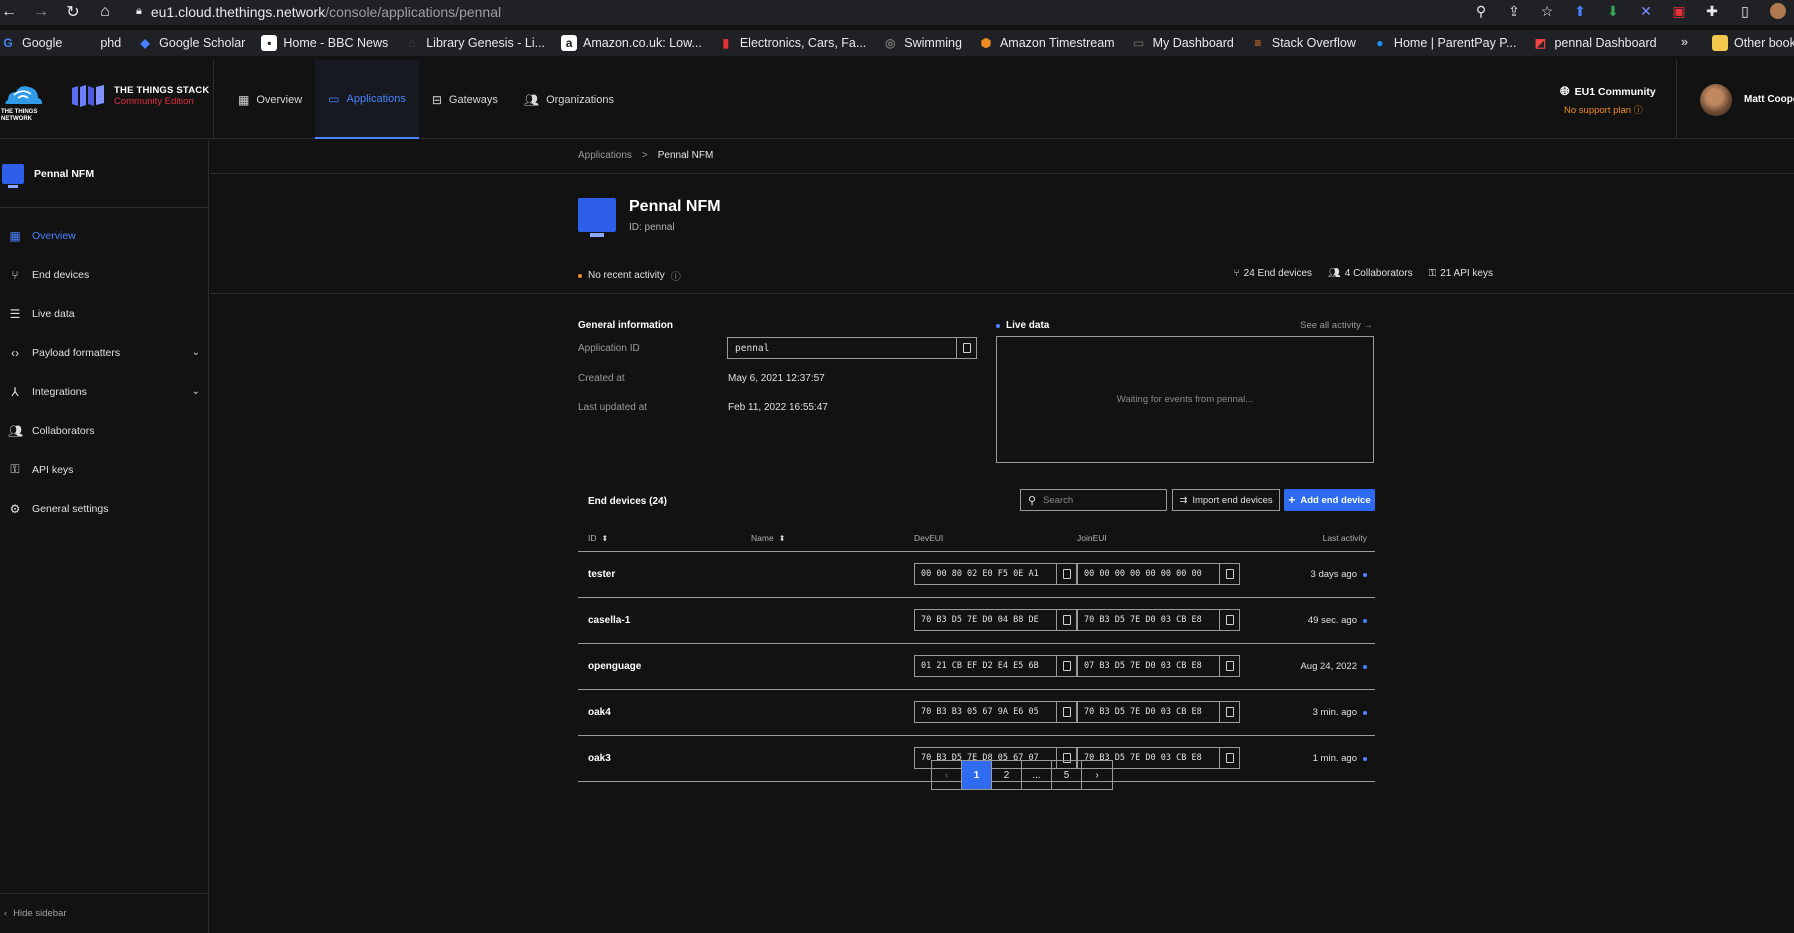 This screenshot has height=933, width=1794. What do you see at coordinates (15, 313) in the screenshot?
I see `list-icon: ☰` at bounding box center [15, 313].